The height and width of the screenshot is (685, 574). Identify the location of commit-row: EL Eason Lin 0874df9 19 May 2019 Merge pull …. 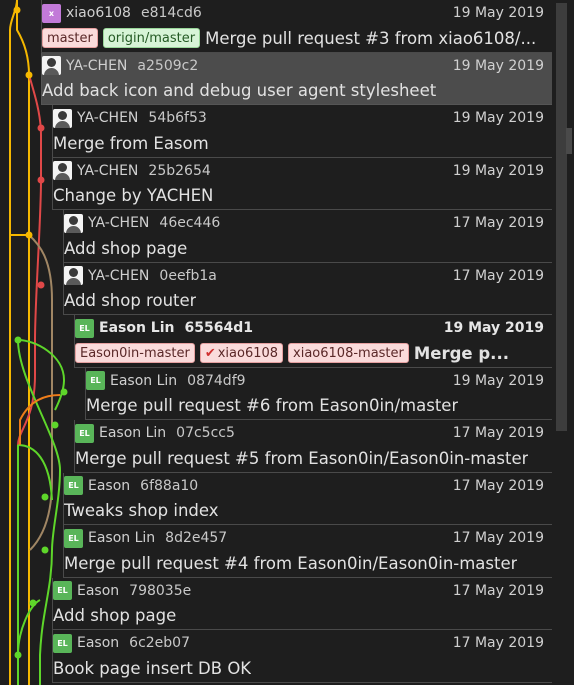
(318, 393).